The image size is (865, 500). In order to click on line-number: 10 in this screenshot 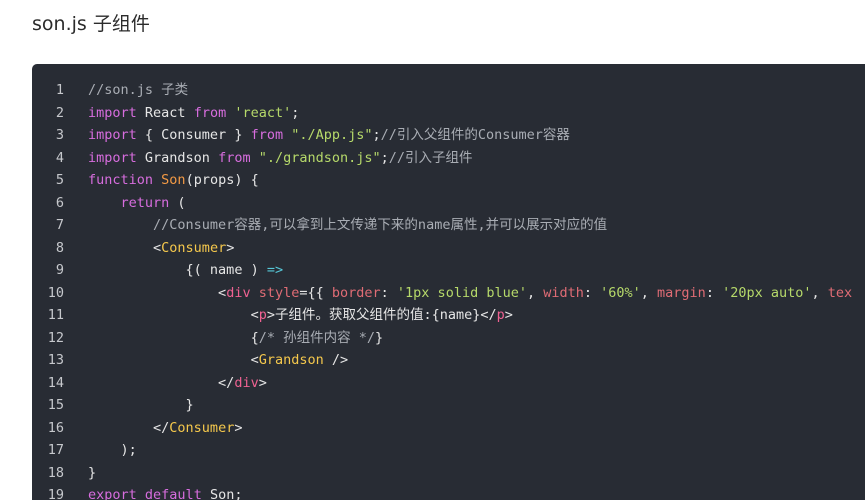, I will do `click(55, 292)`.